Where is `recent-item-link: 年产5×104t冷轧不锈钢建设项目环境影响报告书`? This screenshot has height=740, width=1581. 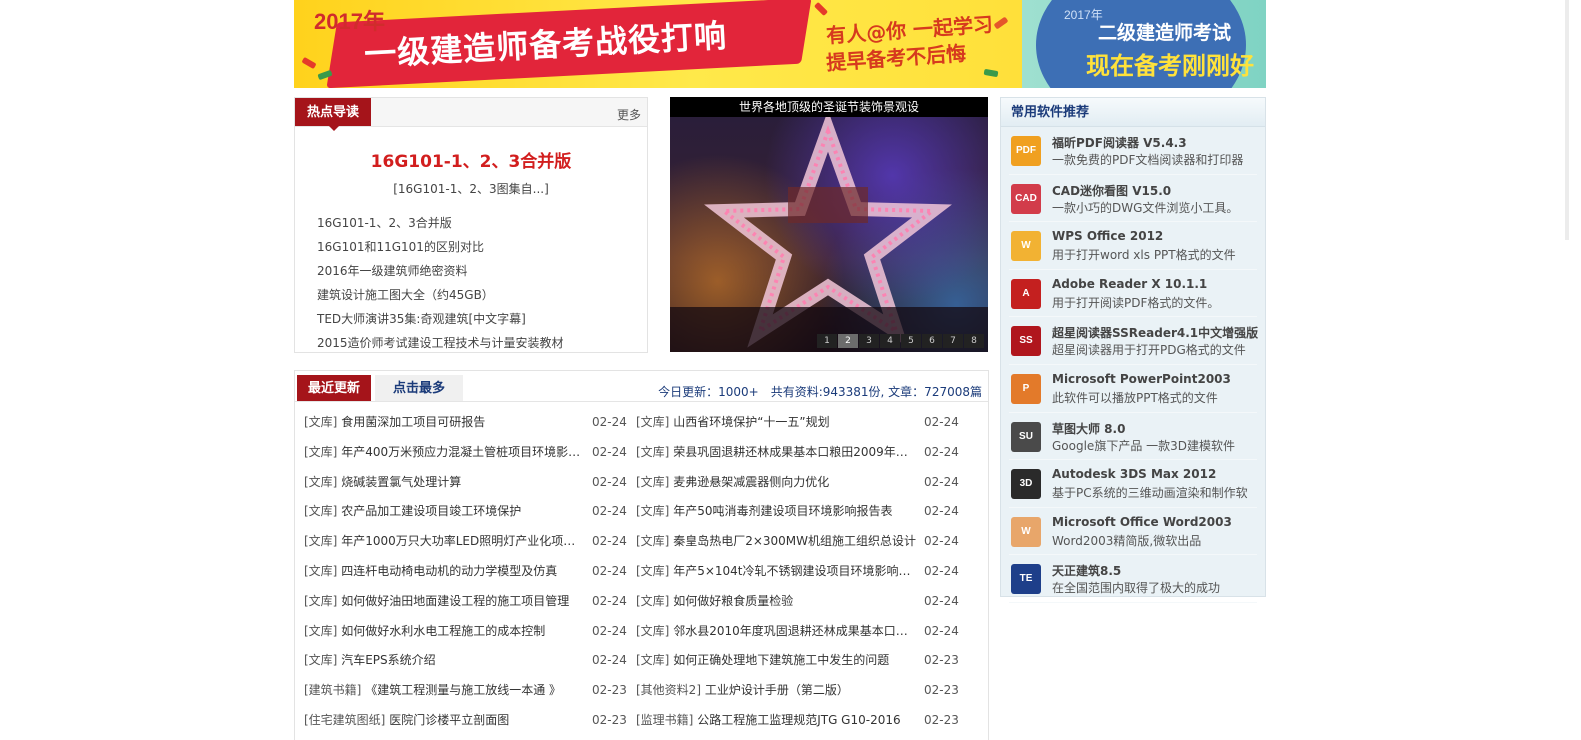
recent-item-link: 年产5×104t冷轧不锈钢建设项目环境影响报告书 is located at coordinates (796, 571).